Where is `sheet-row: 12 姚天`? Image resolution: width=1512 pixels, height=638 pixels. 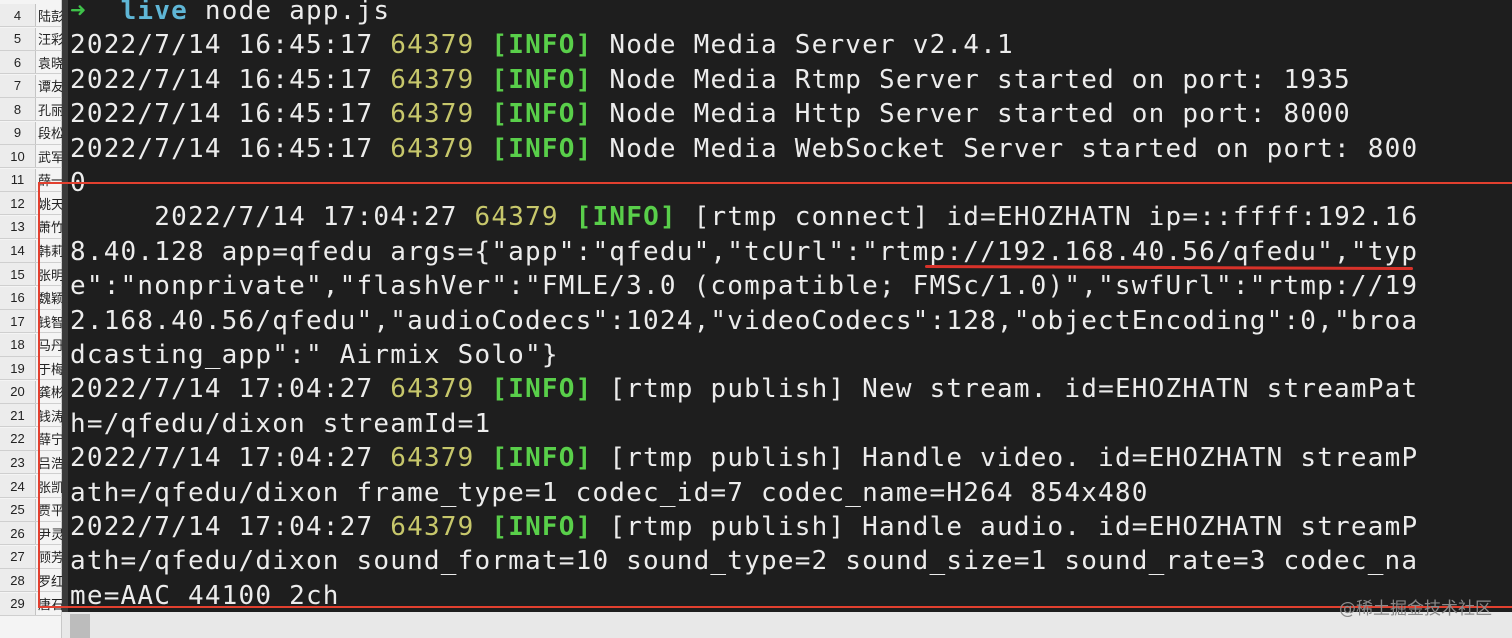
sheet-row: 12 姚天 is located at coordinates (31, 204).